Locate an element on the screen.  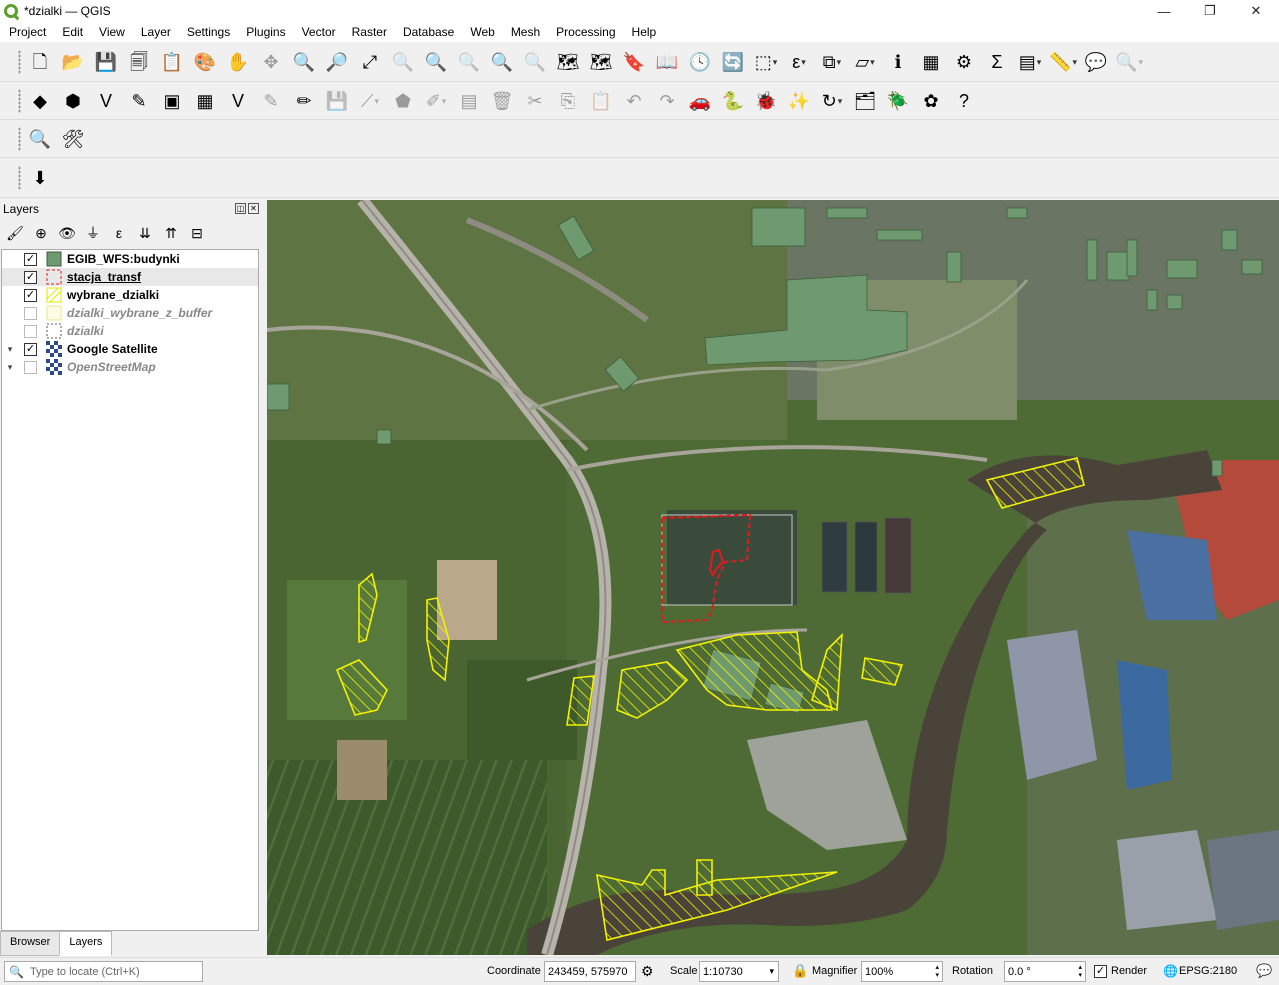
statistics-icon: Σ is located at coordinates (997, 62).